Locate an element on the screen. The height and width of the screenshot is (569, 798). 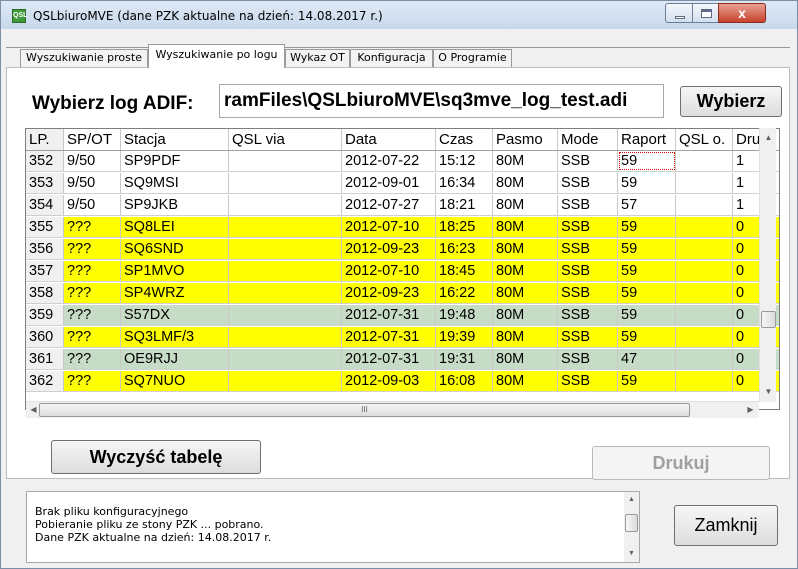
col-lp-cell: 352 is located at coordinates (45, 161).